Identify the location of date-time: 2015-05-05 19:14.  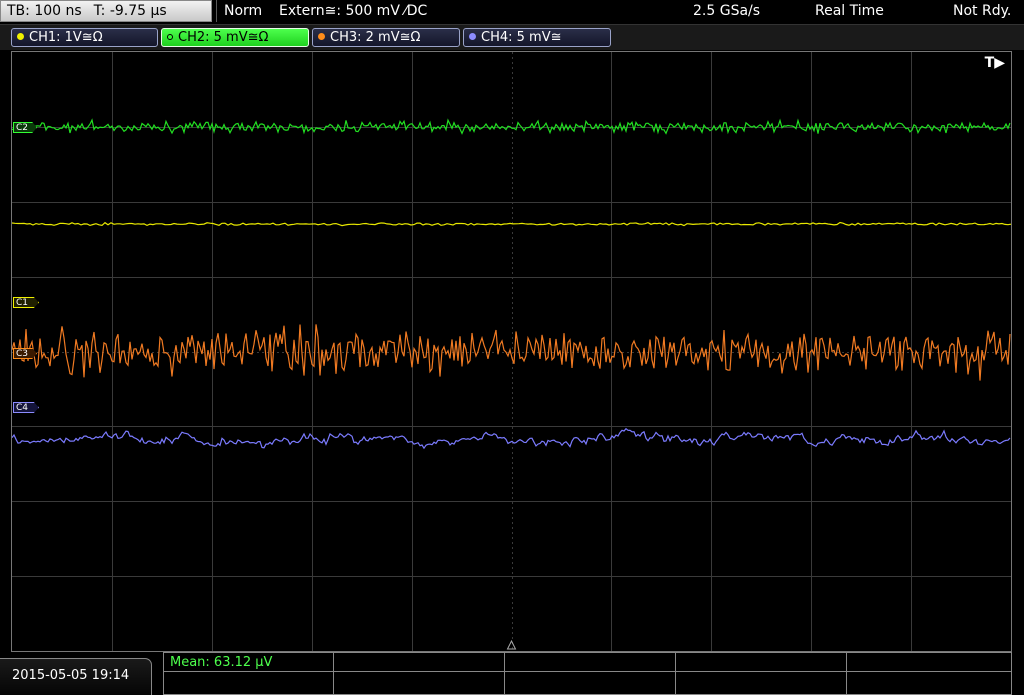
(76, 676).